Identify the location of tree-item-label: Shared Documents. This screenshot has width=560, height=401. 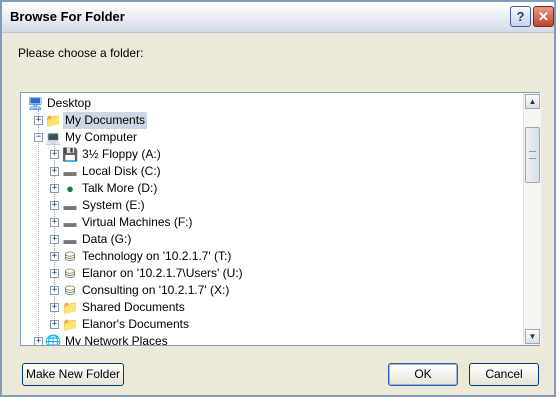
(133, 307).